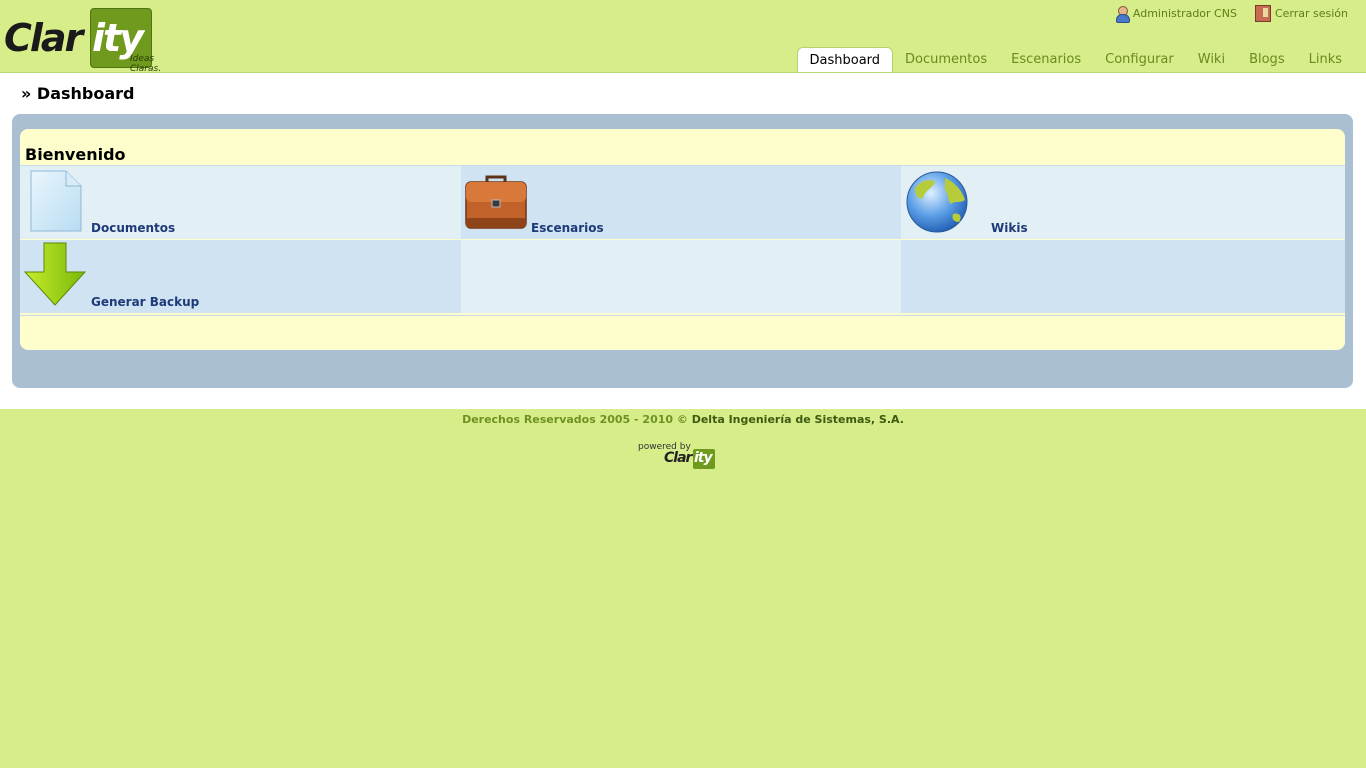 The height and width of the screenshot is (768, 1366). Describe the element at coordinates (146, 64) in the screenshot. I see `logo-tagline: Ideas Claras.` at that location.